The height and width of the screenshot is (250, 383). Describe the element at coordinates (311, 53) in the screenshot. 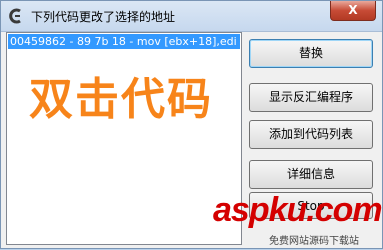

I see `replace-button: 替换` at that location.